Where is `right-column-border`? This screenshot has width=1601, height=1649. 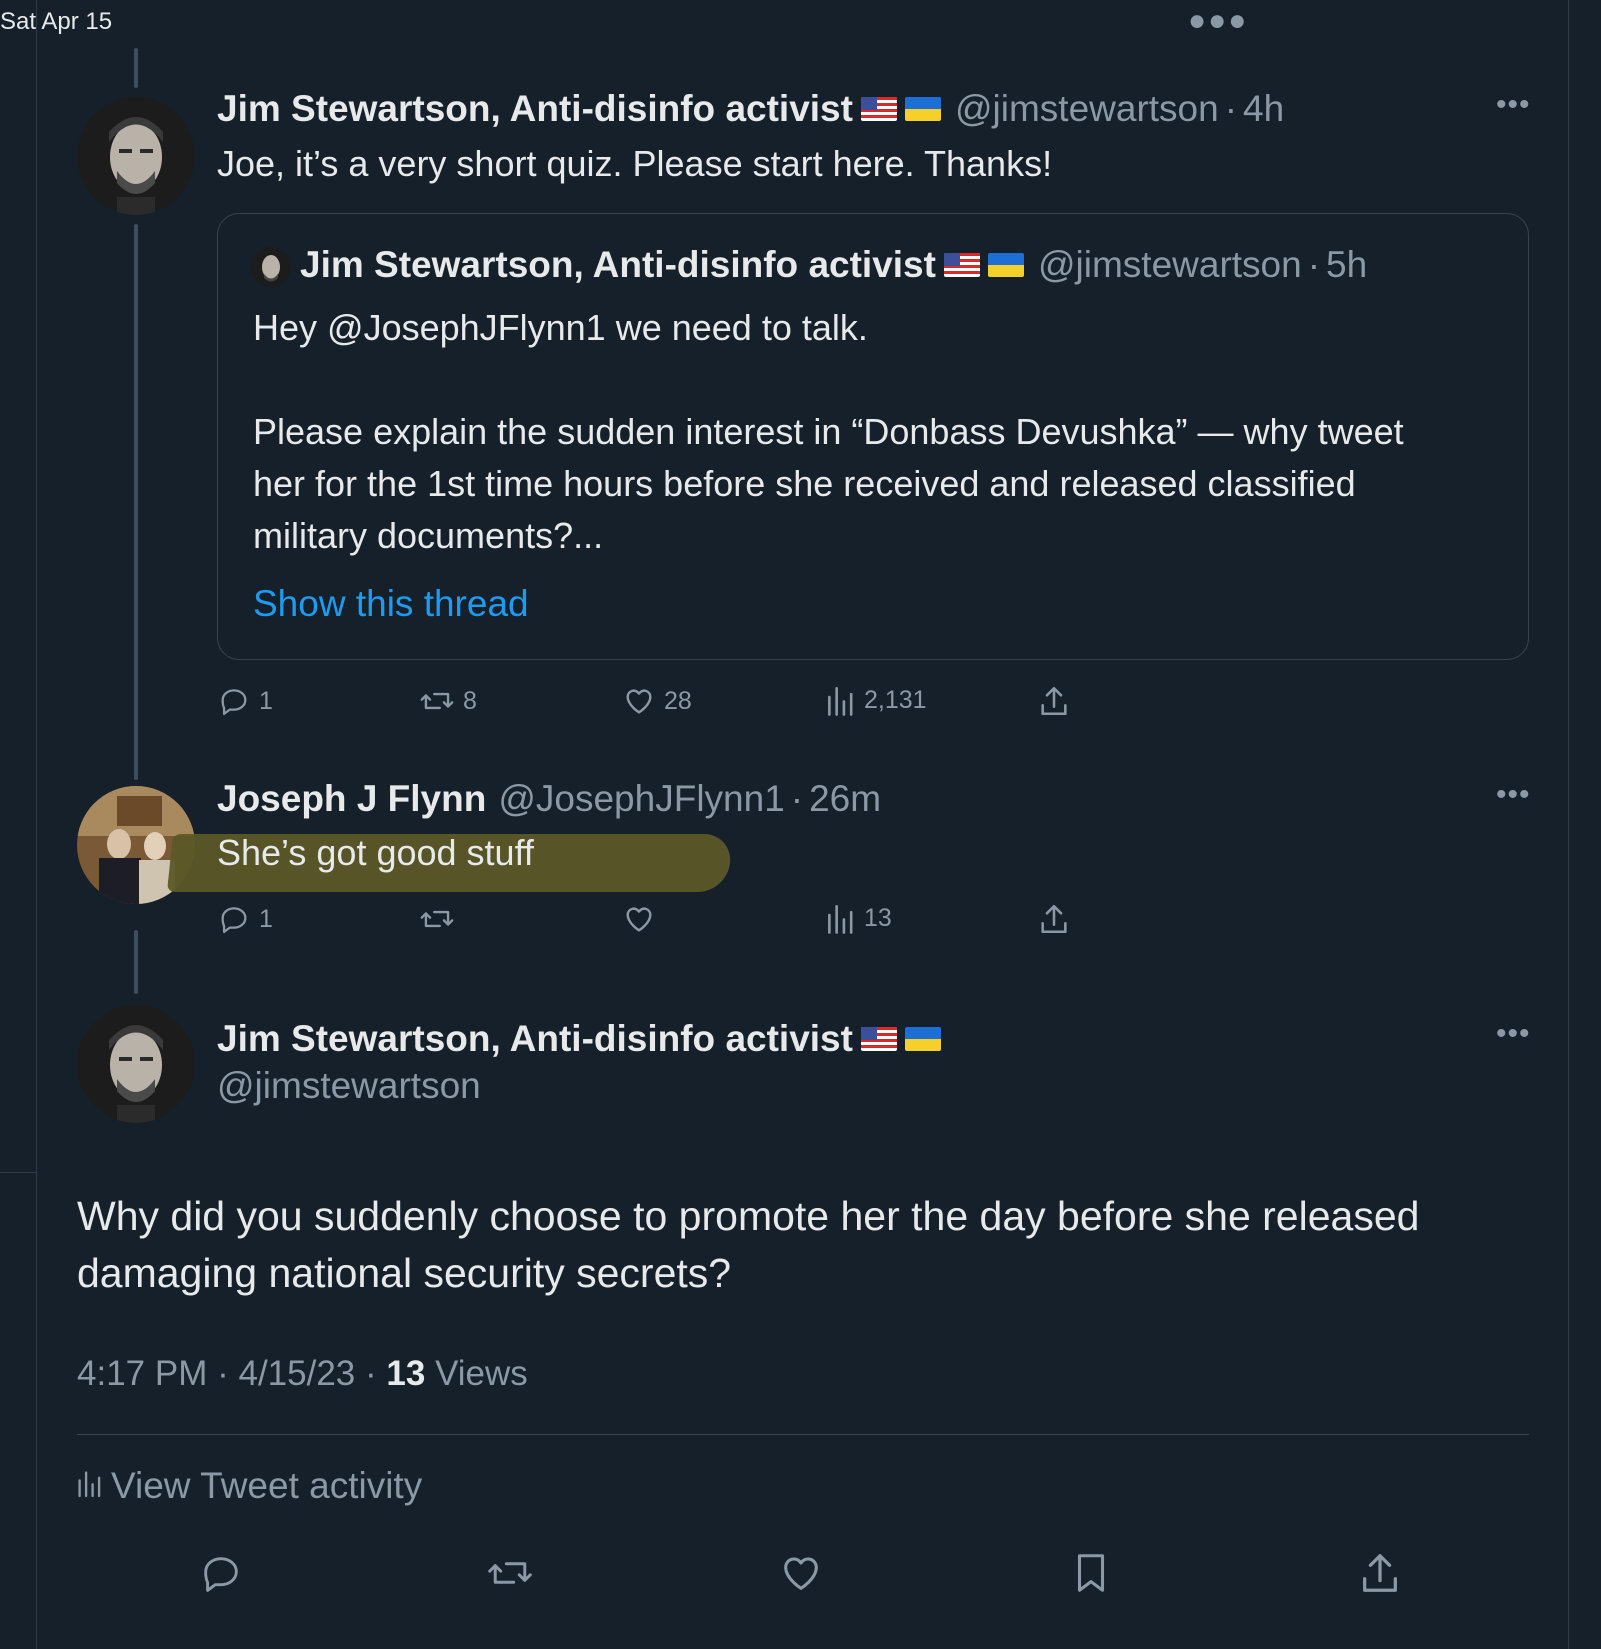 right-column-border is located at coordinates (1568, 824).